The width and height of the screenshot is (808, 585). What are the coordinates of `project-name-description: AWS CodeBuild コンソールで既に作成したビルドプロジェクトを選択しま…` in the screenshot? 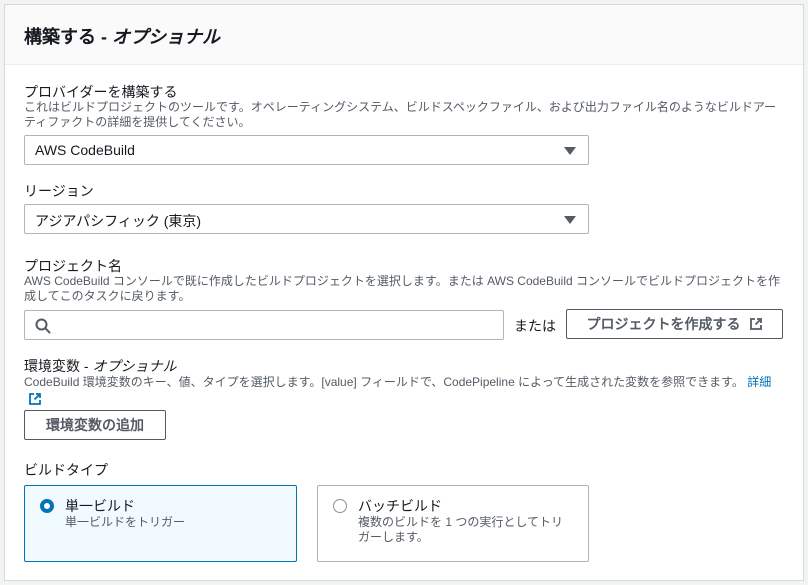 It's located at (402, 288).